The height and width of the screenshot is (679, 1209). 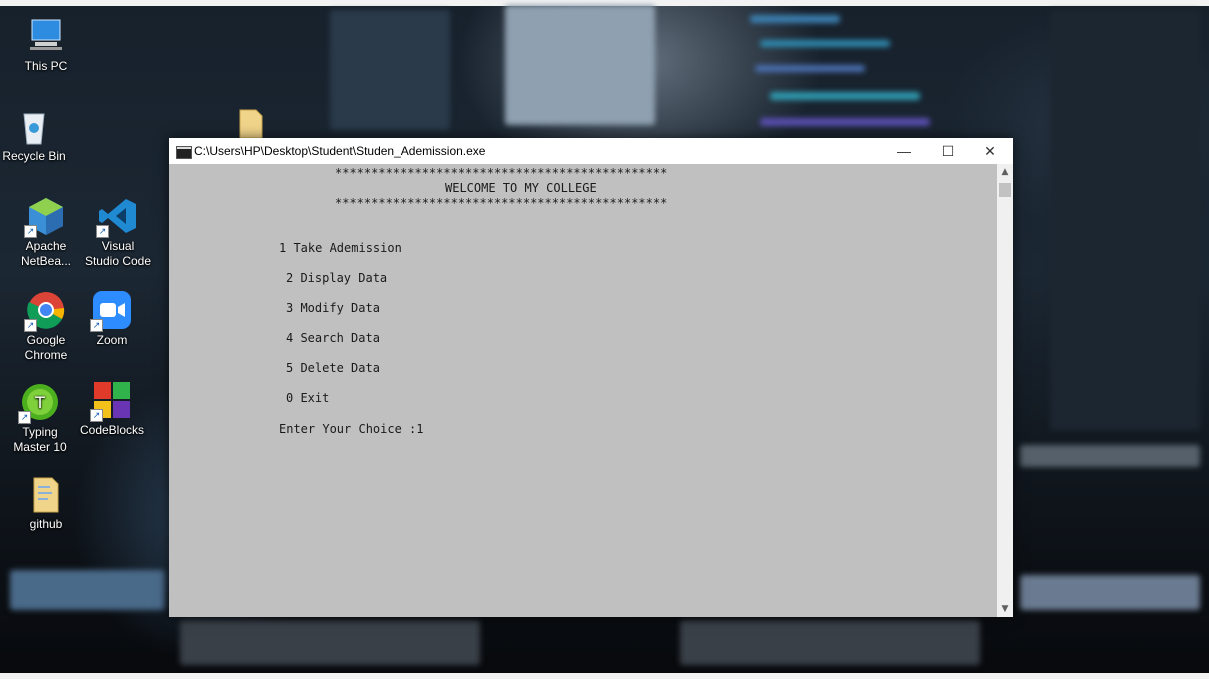 What do you see at coordinates (118, 253) in the screenshot?
I see `desktop-icon-label: Visual Studio Code` at bounding box center [118, 253].